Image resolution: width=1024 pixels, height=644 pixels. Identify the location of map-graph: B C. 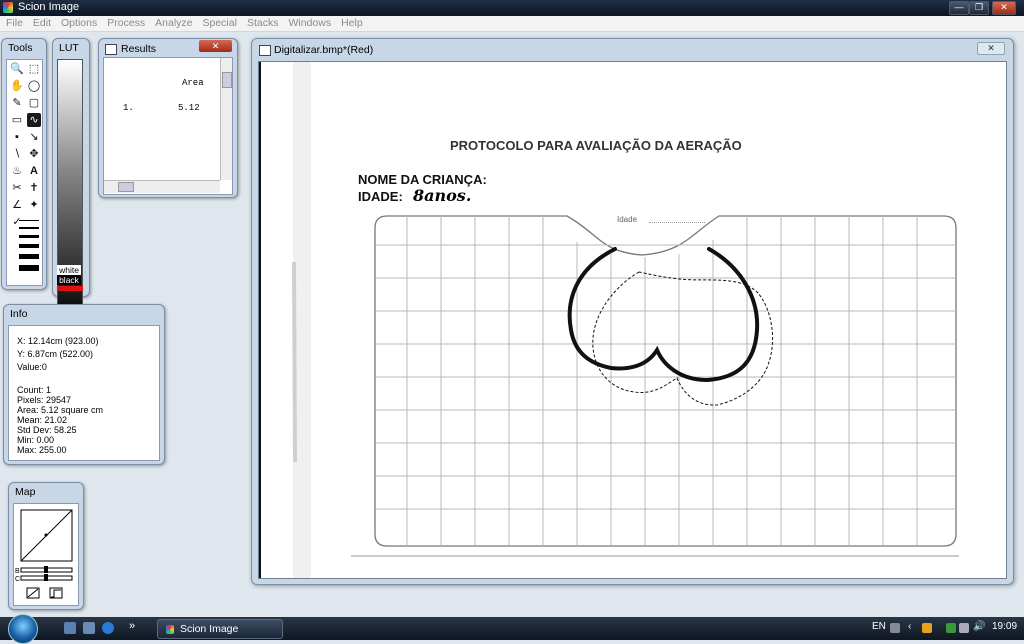
(46, 554).